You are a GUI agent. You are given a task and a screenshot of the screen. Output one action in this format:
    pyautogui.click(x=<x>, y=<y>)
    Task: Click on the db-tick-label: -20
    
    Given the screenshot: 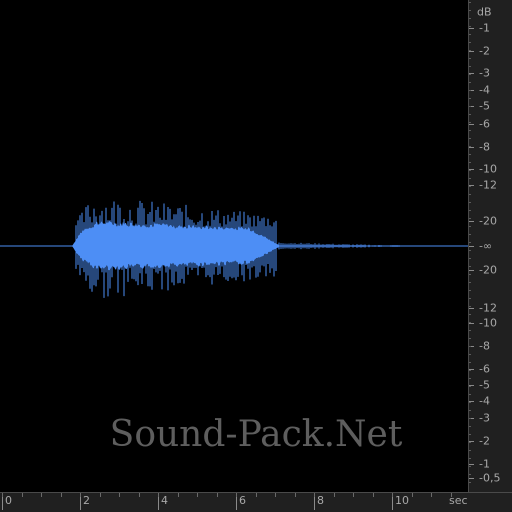 What is the action you would take?
    pyautogui.click(x=488, y=221)
    